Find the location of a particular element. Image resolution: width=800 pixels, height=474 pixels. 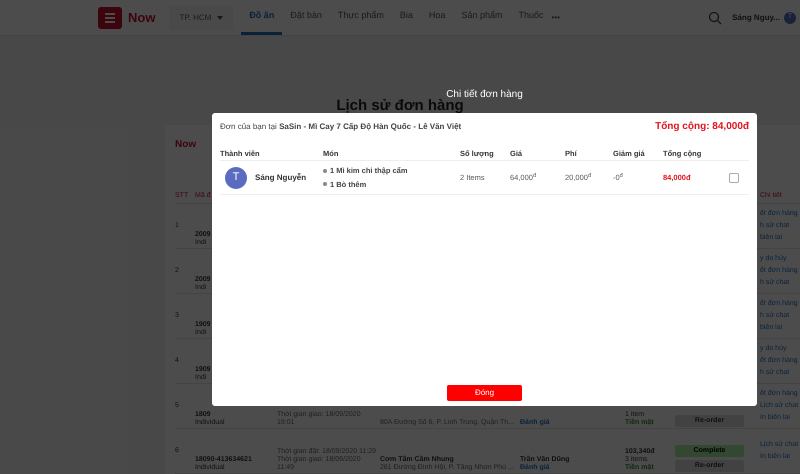

close-button: Đóng is located at coordinates (484, 393).